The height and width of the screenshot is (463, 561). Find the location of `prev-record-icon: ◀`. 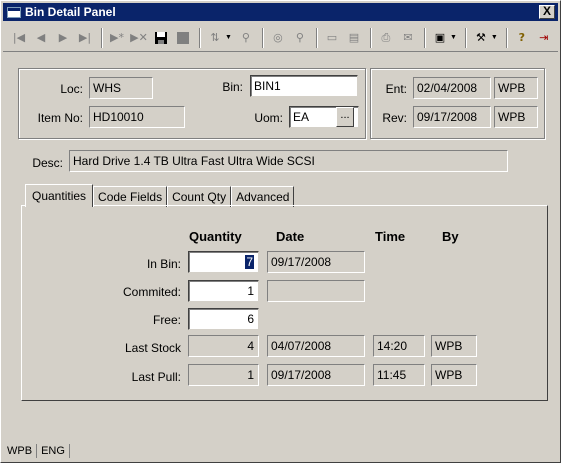

prev-record-icon: ◀ is located at coordinates (41, 38).